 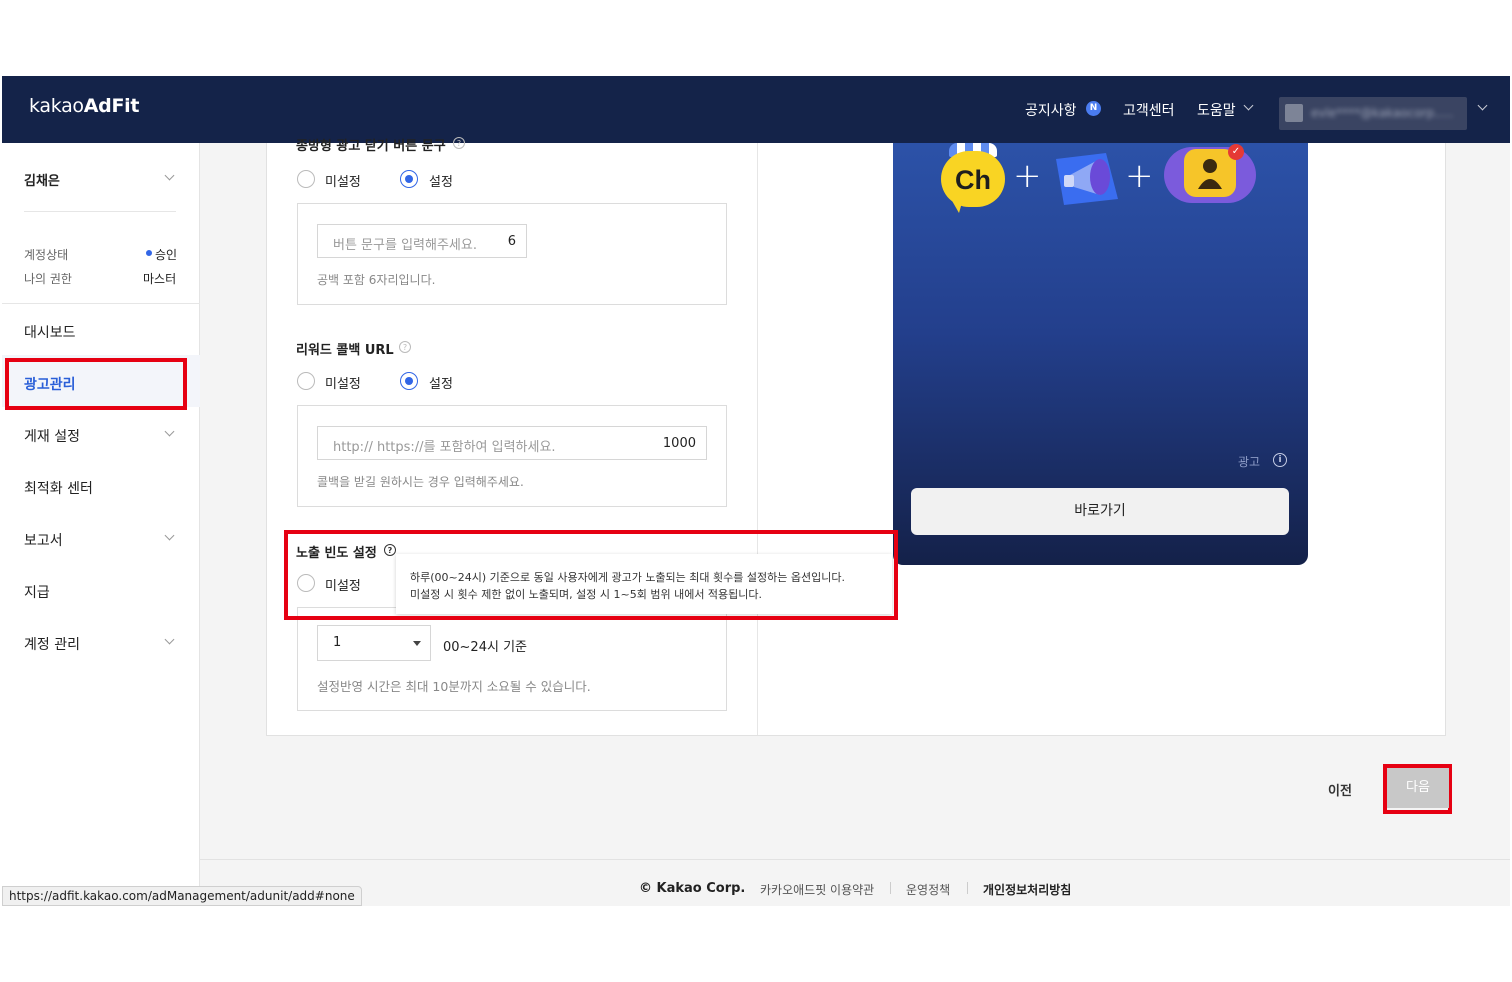 What do you see at coordinates (1249, 462) in the screenshot?
I see `ad-tag: 광고` at bounding box center [1249, 462].